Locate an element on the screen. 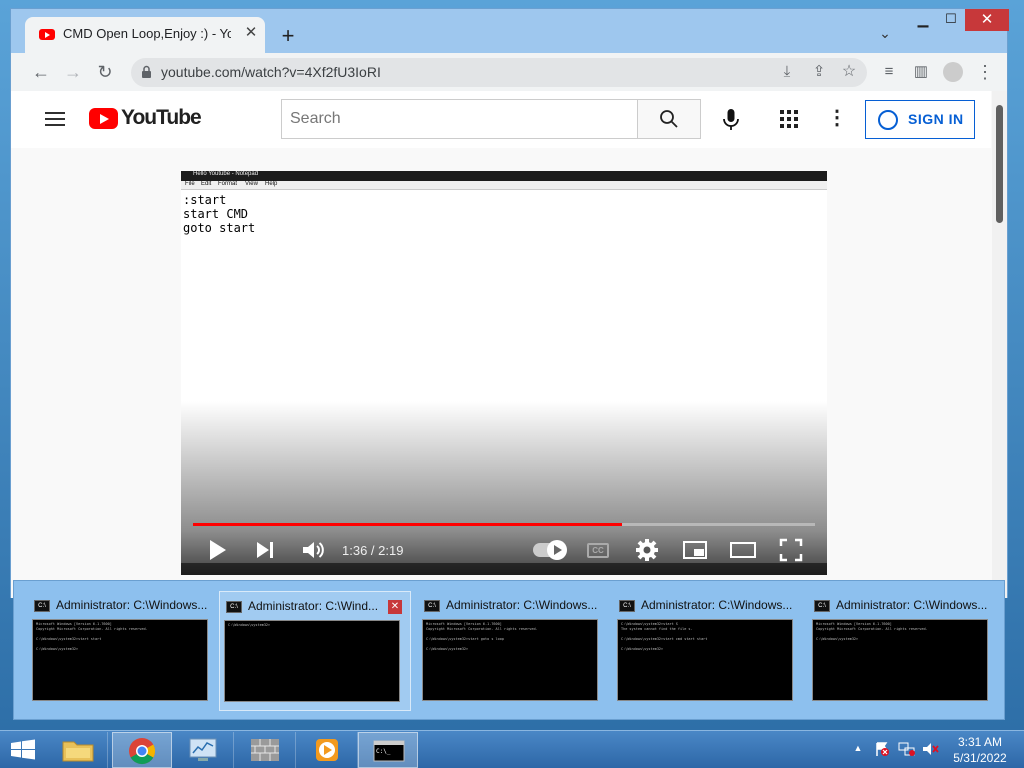 The height and width of the screenshot is (768, 1024). start-button is located at coordinates (23, 750).